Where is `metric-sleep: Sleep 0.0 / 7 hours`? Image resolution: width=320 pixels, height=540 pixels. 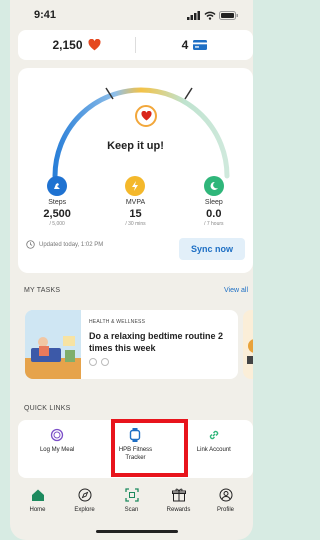 metric-sleep: Sleep 0.0 / 7 hours is located at coordinates (214, 201).